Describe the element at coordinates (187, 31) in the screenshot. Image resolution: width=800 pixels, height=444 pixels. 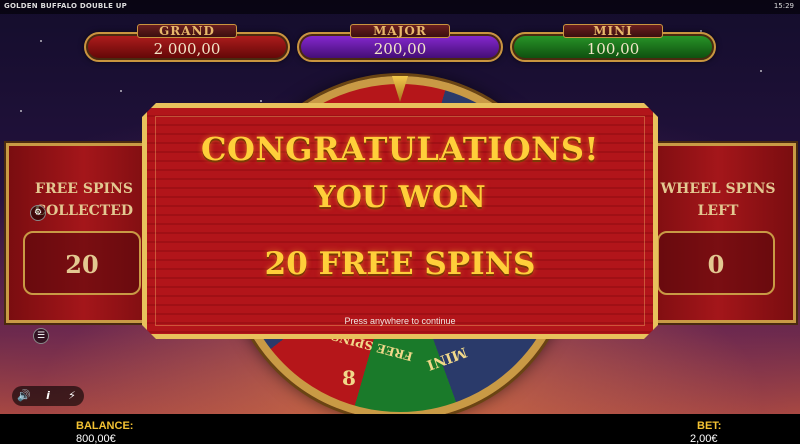
I see `jackpot-name: GRAND` at that location.